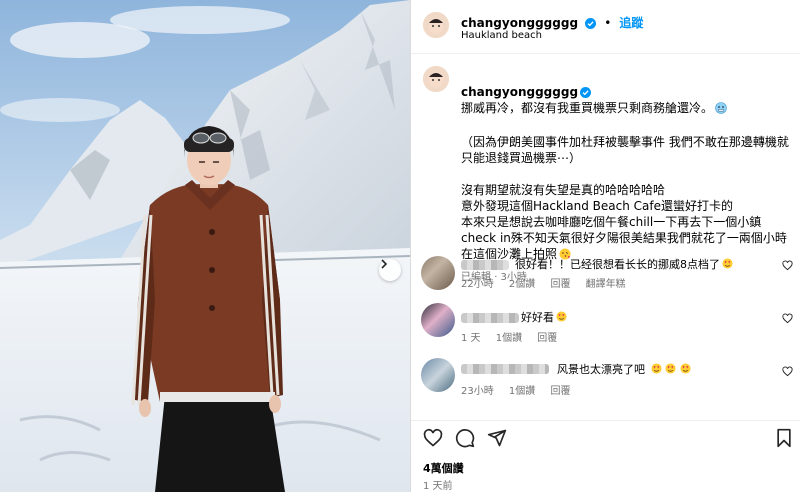  What do you see at coordinates (436, 79) in the screenshot?
I see `caption-avatar` at bounding box center [436, 79].